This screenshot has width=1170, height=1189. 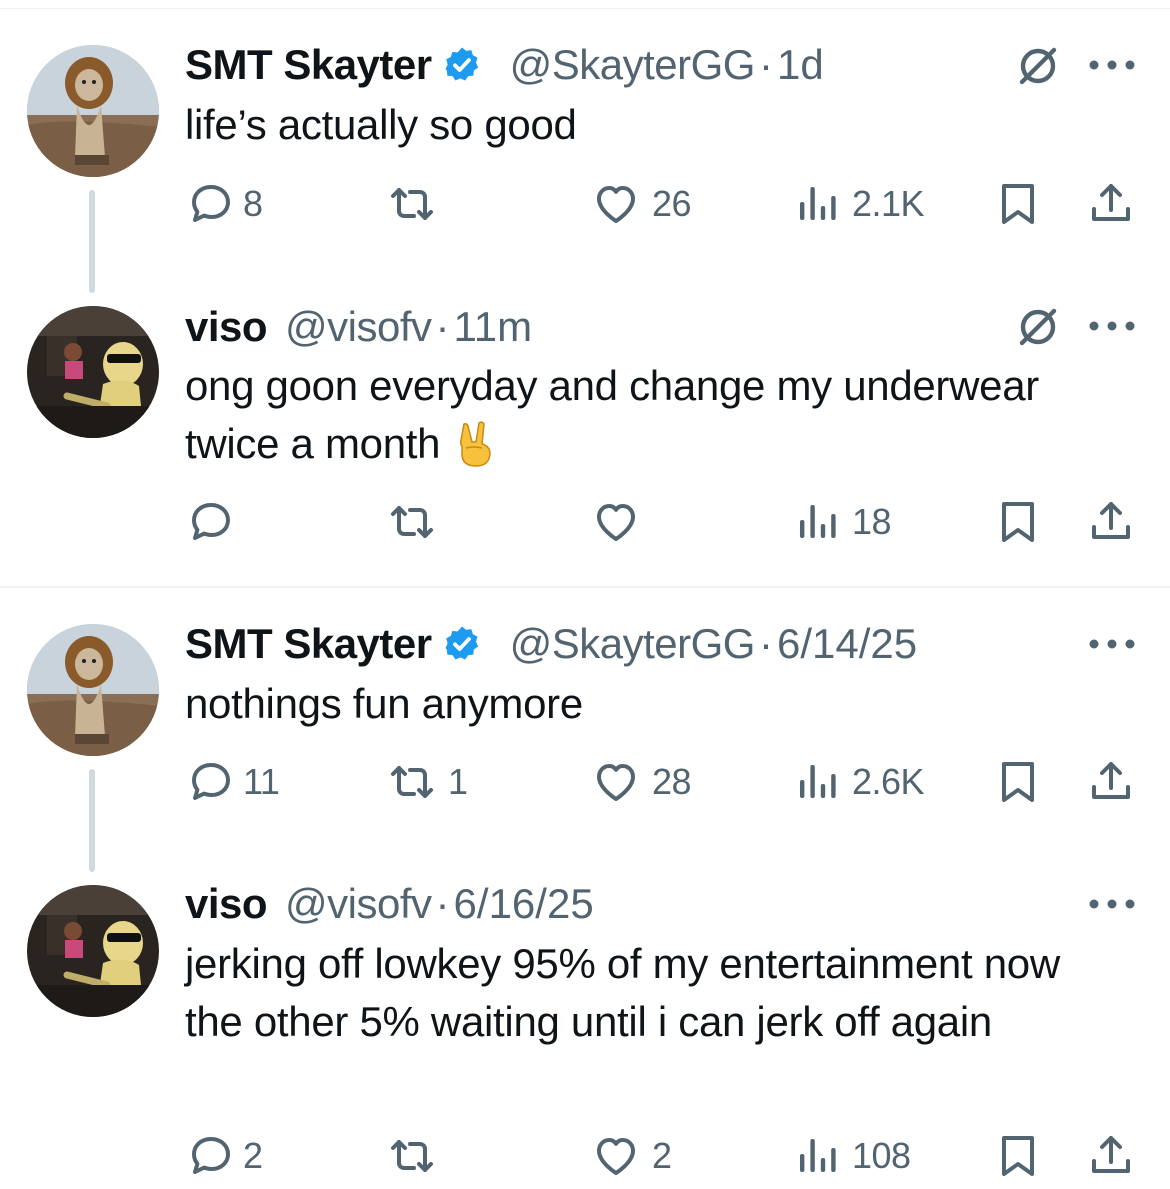 I want to click on repost-count: 1, so click(x=458, y=781).